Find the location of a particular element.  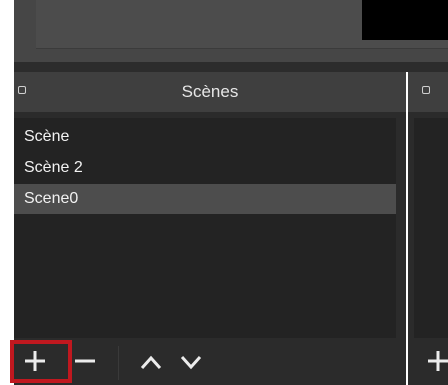

chevron-up-icon is located at coordinates (151, 362).